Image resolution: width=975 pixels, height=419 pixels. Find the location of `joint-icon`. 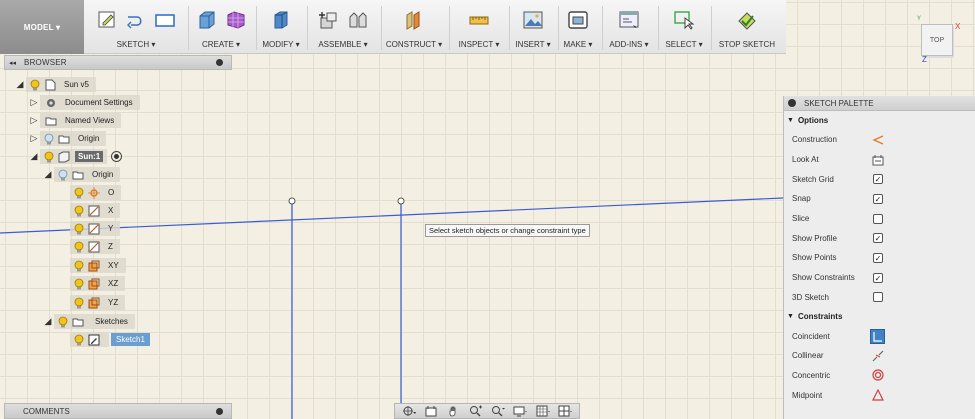

joint-icon is located at coordinates (358, 20).